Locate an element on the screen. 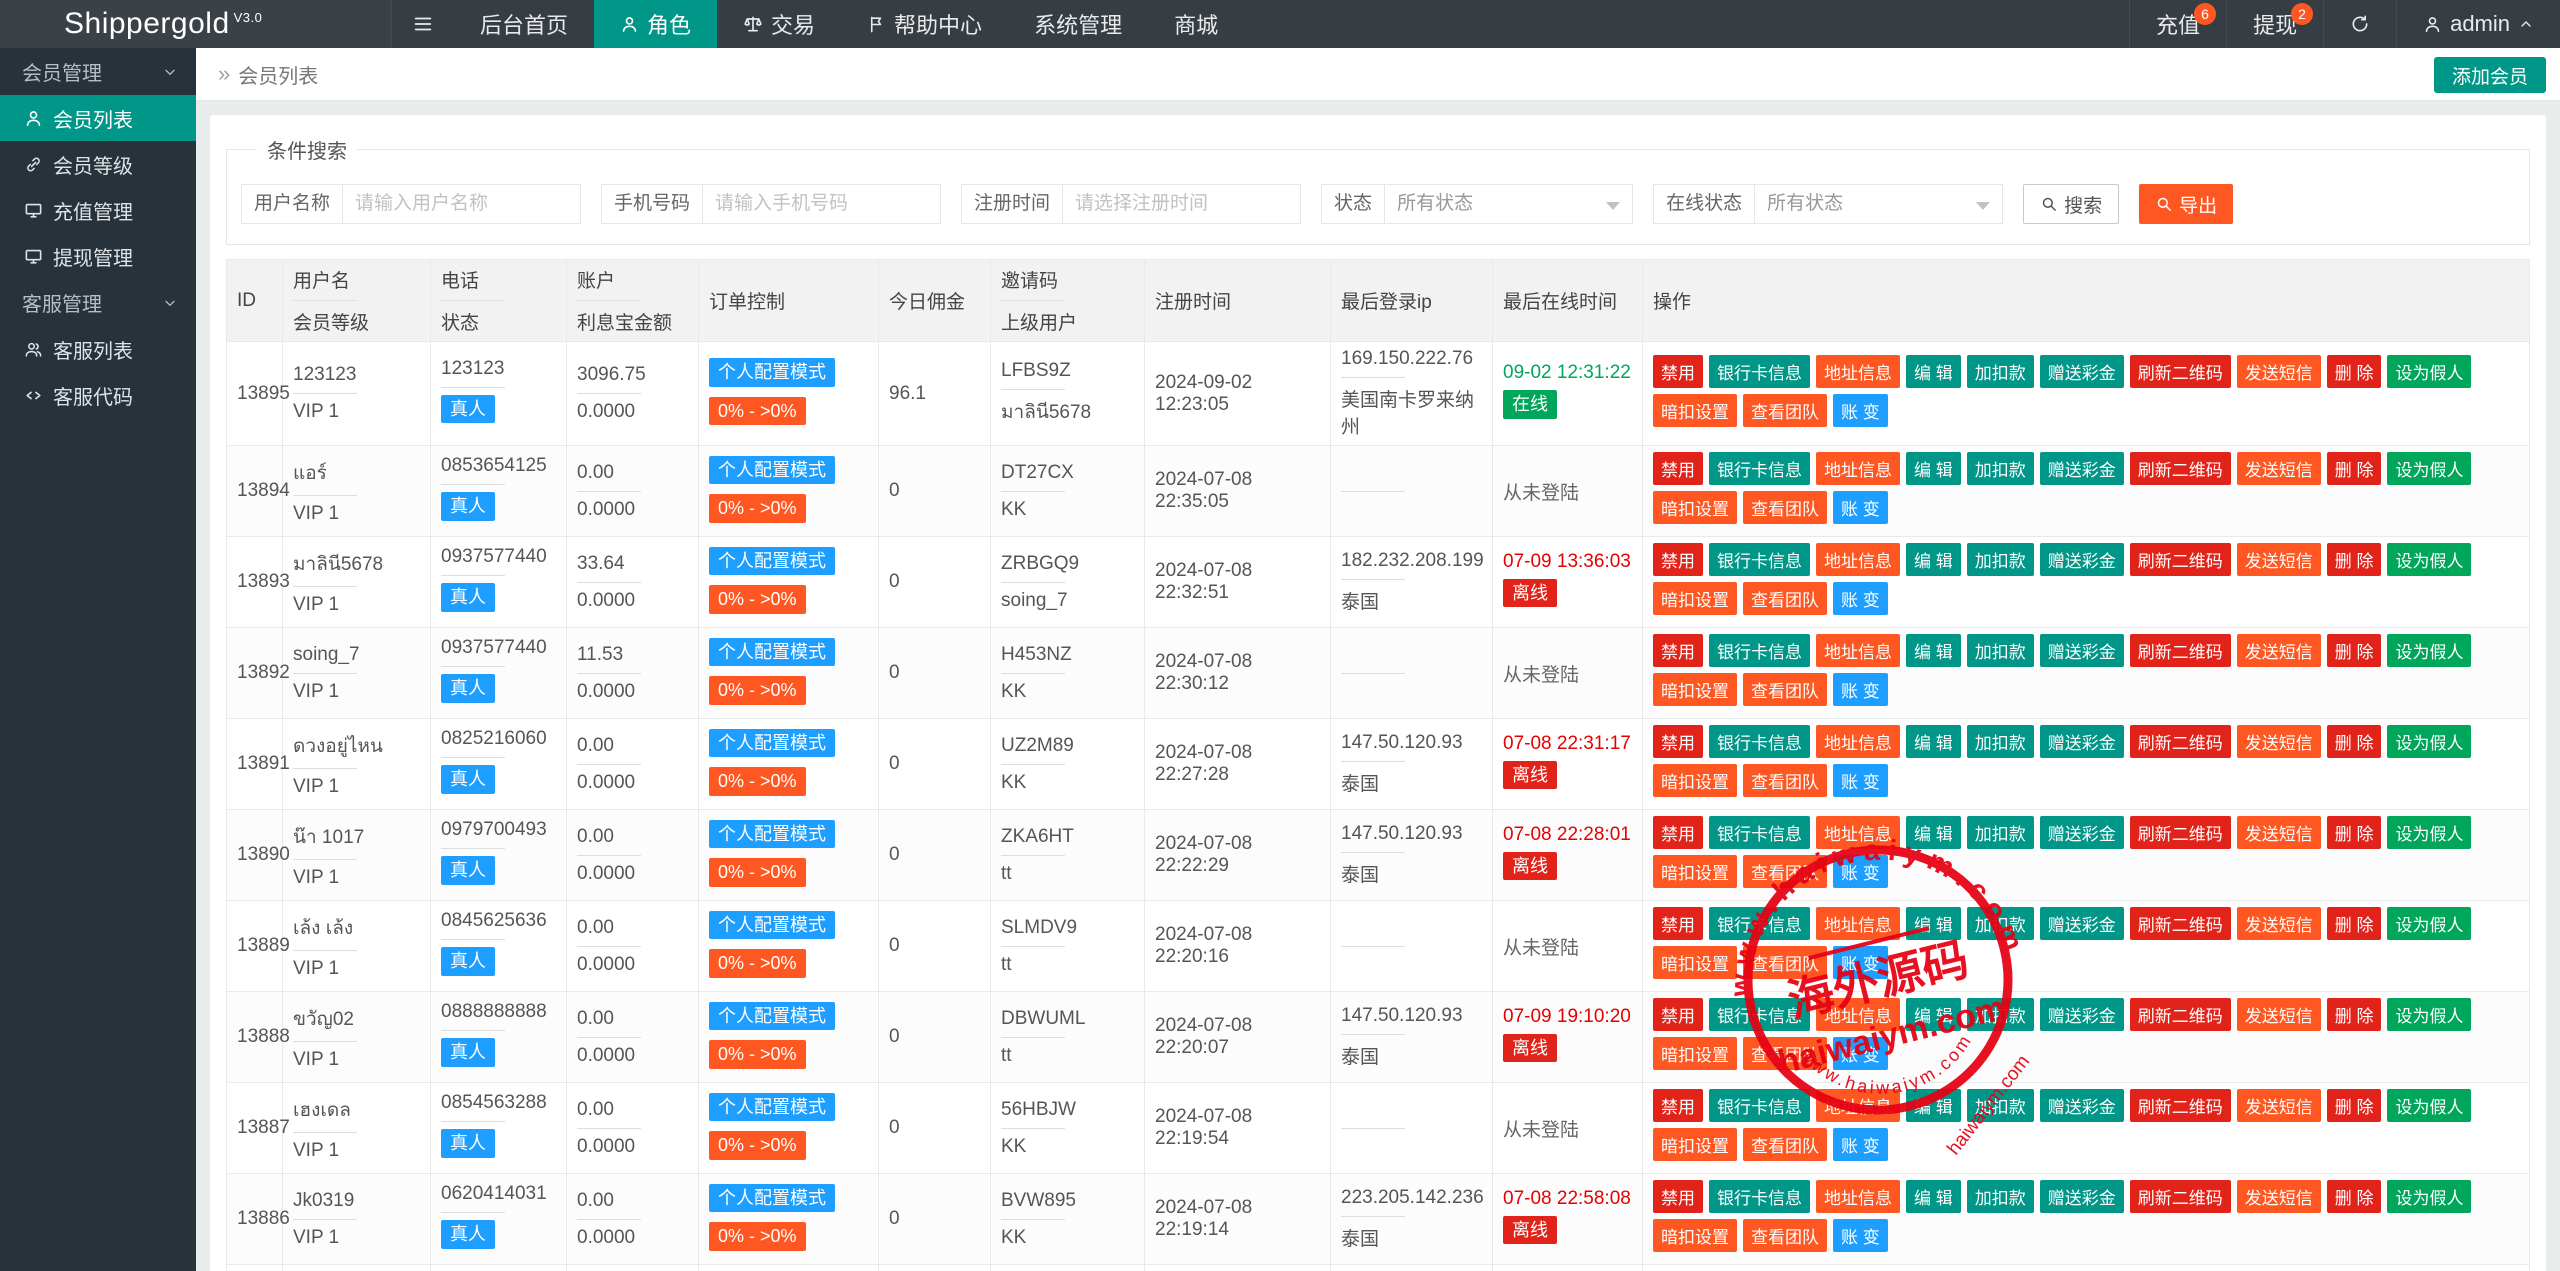  add-member-button: 添加会员 is located at coordinates (2489, 75).